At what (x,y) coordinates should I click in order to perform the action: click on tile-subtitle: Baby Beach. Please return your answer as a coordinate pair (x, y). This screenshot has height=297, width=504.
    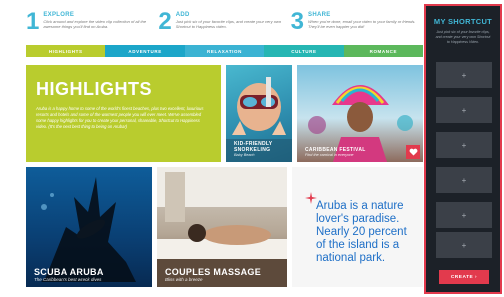
    Looking at the image, I should click on (244, 155).